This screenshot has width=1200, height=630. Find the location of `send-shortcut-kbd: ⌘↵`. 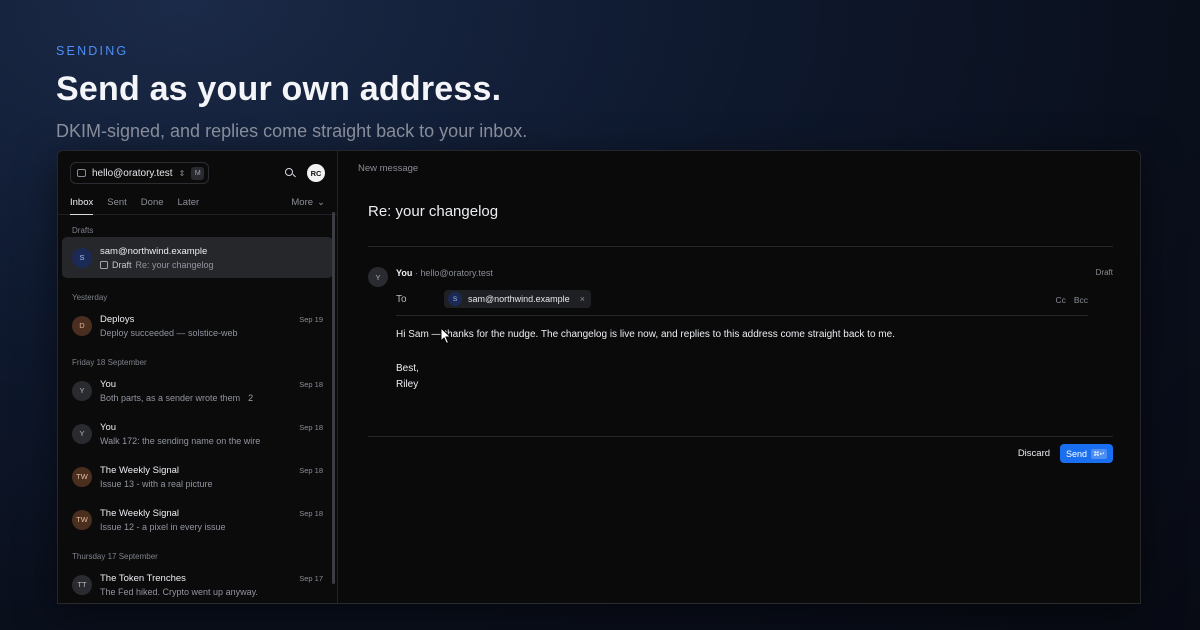

send-shortcut-kbd: ⌘↵ is located at coordinates (1099, 453).